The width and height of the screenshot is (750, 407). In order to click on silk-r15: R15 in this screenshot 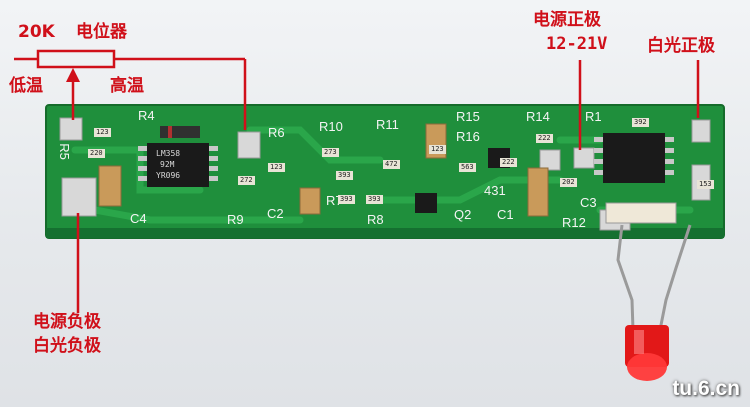, I will do `click(468, 116)`.